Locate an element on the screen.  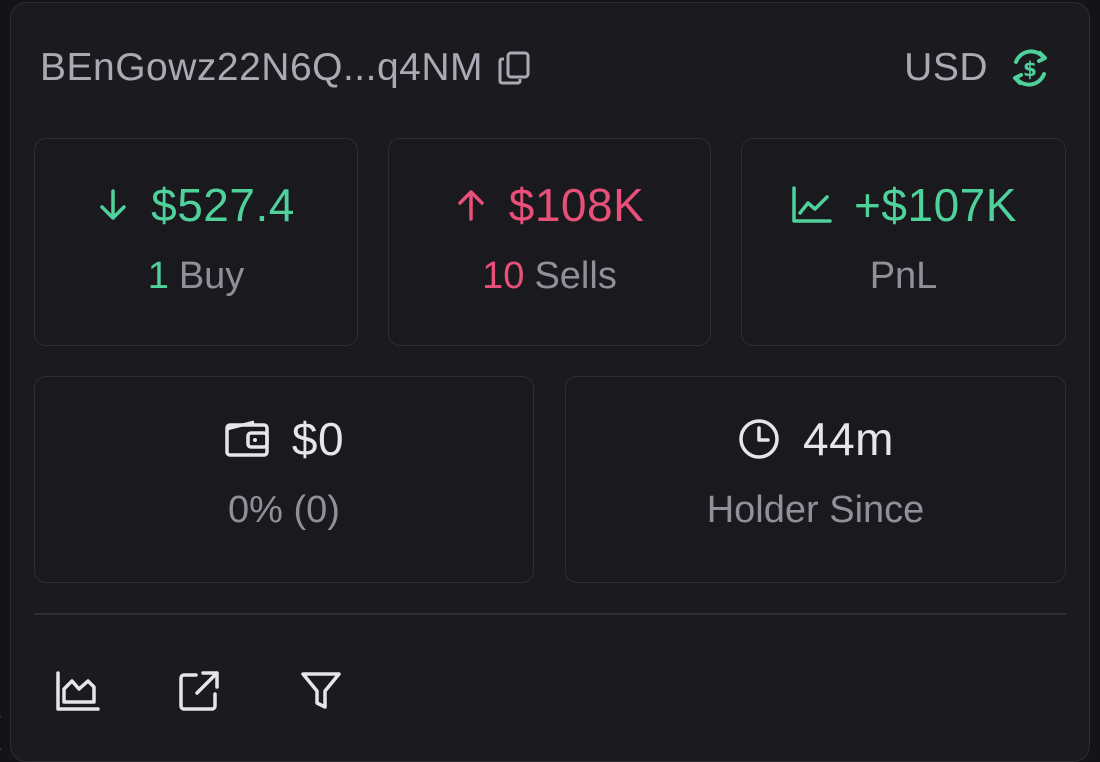
pnl-label: PnL is located at coordinates (903, 276).